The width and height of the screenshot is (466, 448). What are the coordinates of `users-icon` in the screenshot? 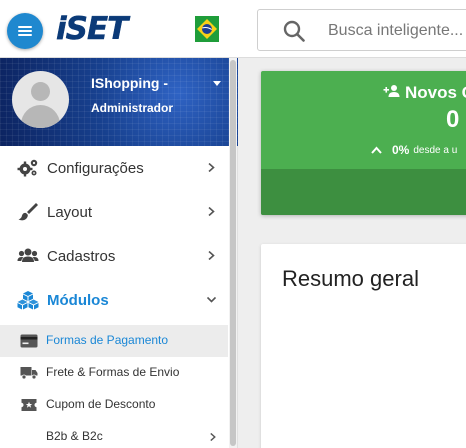 It's located at (28, 255).